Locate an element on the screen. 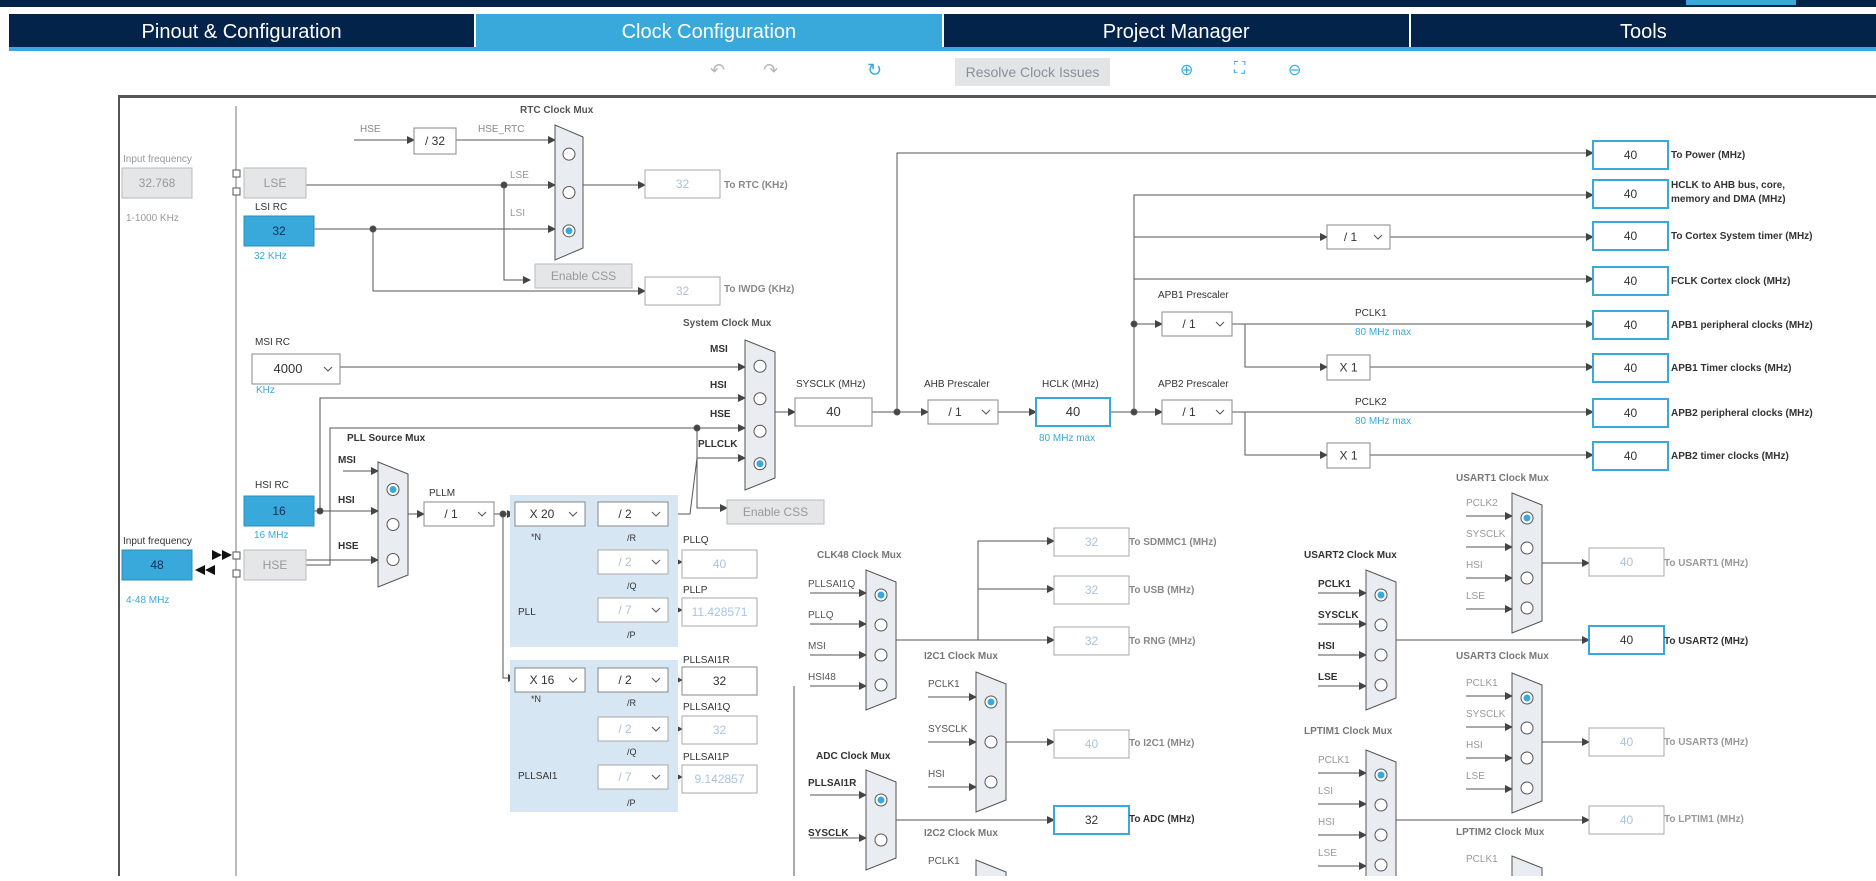 This screenshot has height=881, width=1876. diagram-label: To LPTIM1 (MHz) is located at coordinates (1704, 819).